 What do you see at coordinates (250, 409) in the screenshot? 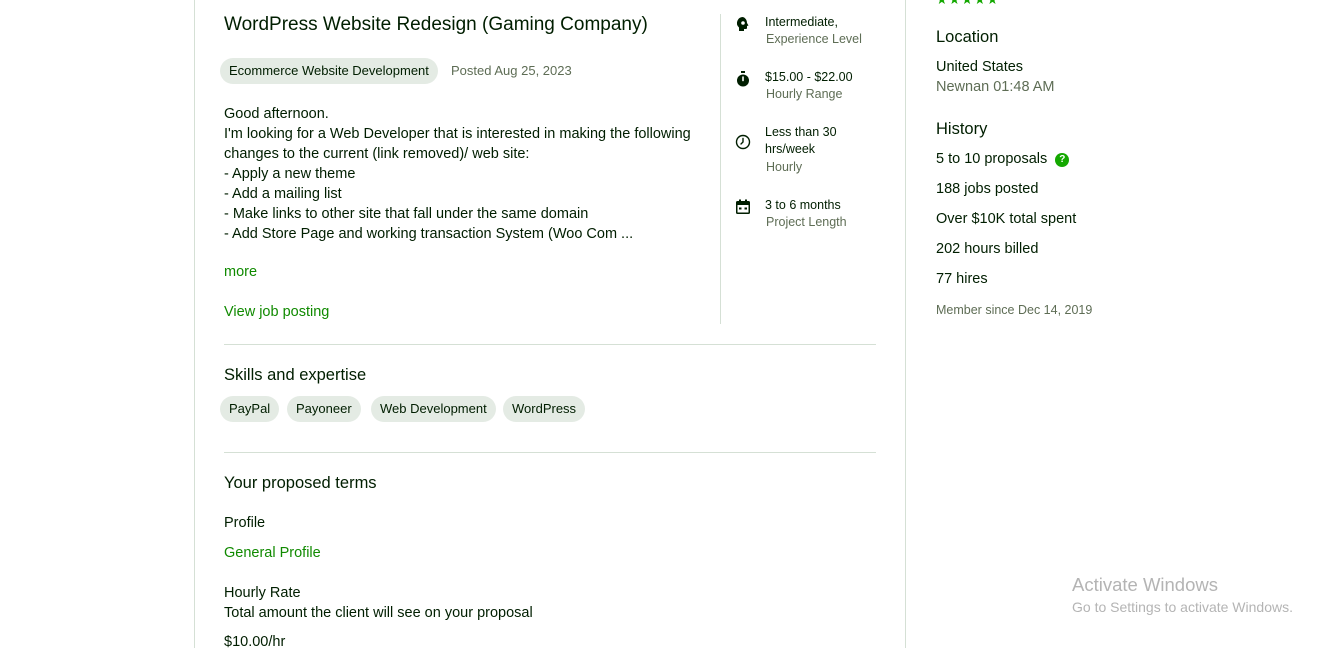
I see `skill-chip: PayPal` at bounding box center [250, 409].